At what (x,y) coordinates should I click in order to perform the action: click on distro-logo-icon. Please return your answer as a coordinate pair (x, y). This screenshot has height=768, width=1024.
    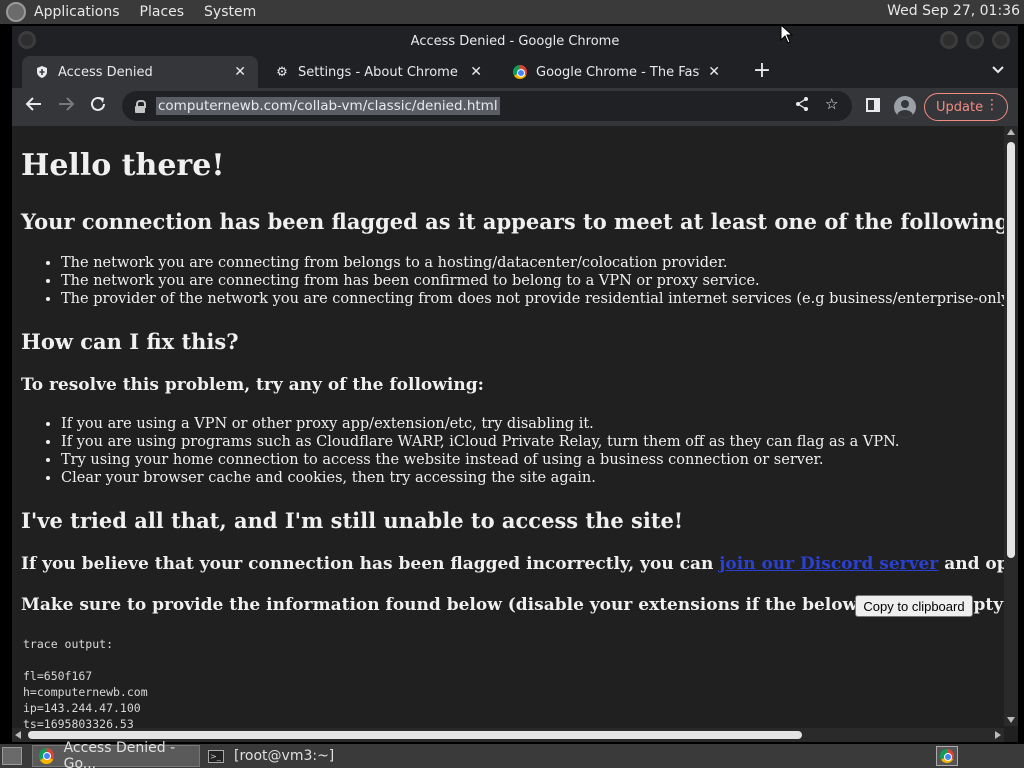
    Looking at the image, I should click on (16, 12).